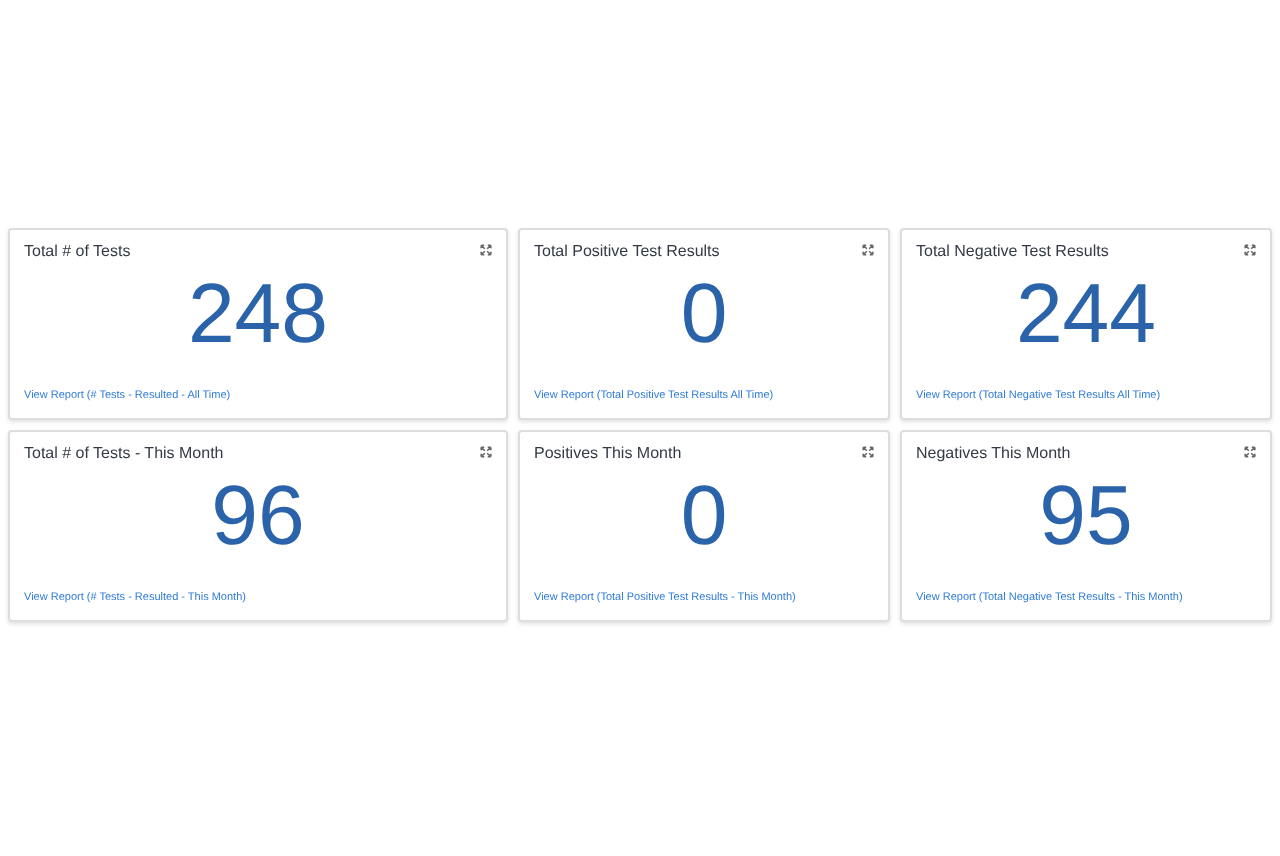 The height and width of the screenshot is (856, 1280). What do you see at coordinates (1086, 314) in the screenshot?
I see `metric-value: 244` at bounding box center [1086, 314].